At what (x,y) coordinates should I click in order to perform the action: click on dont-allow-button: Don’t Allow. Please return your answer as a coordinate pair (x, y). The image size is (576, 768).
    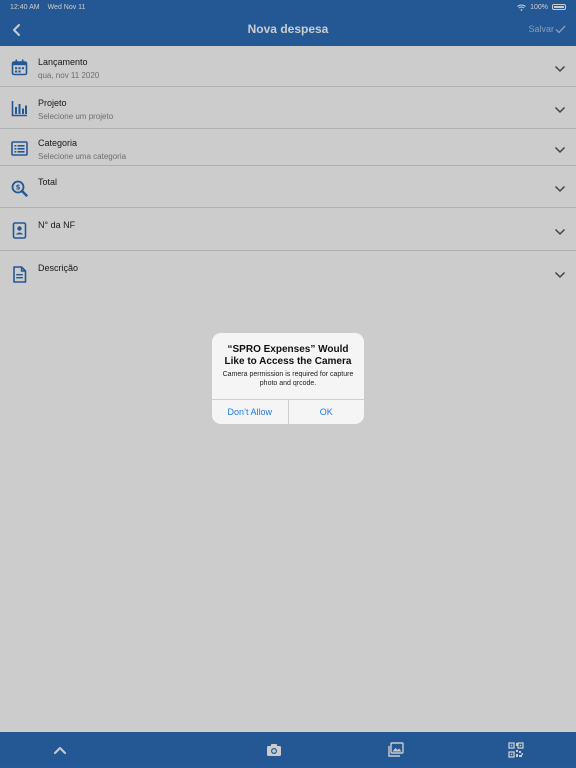
    Looking at the image, I should click on (250, 412).